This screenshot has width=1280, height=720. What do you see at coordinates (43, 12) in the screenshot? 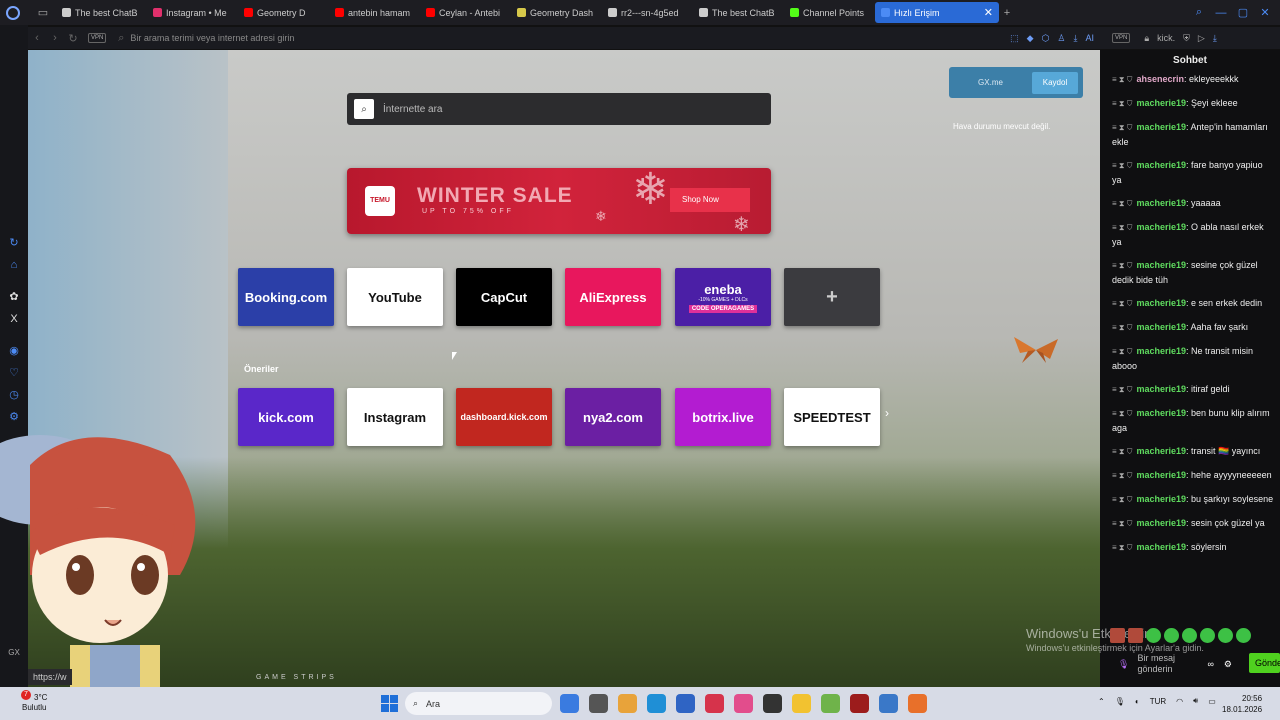
I see `tab-overview-icon: ▭` at bounding box center [43, 12].